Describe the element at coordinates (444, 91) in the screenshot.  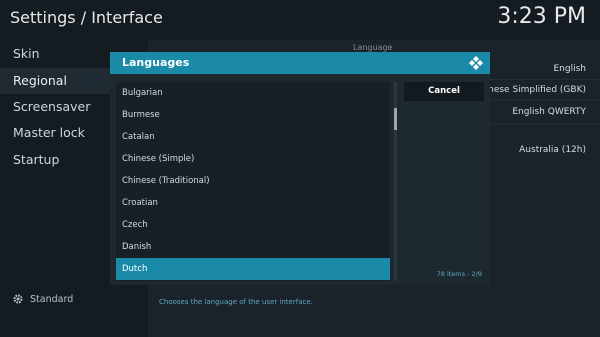
I see `cancel-button: Cancel` at that location.